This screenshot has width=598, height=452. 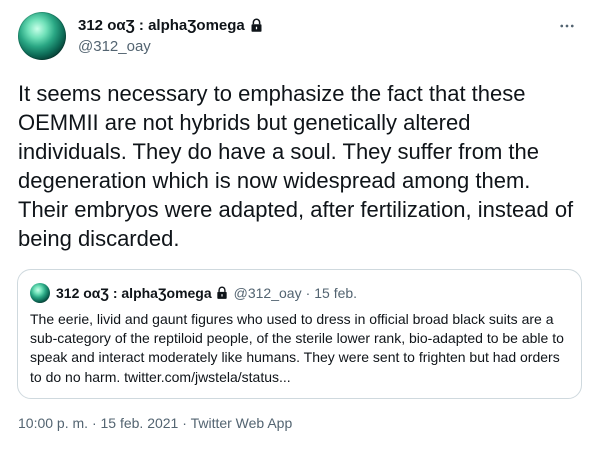 I want to click on author-handle: @312_oay, so click(x=171, y=46).